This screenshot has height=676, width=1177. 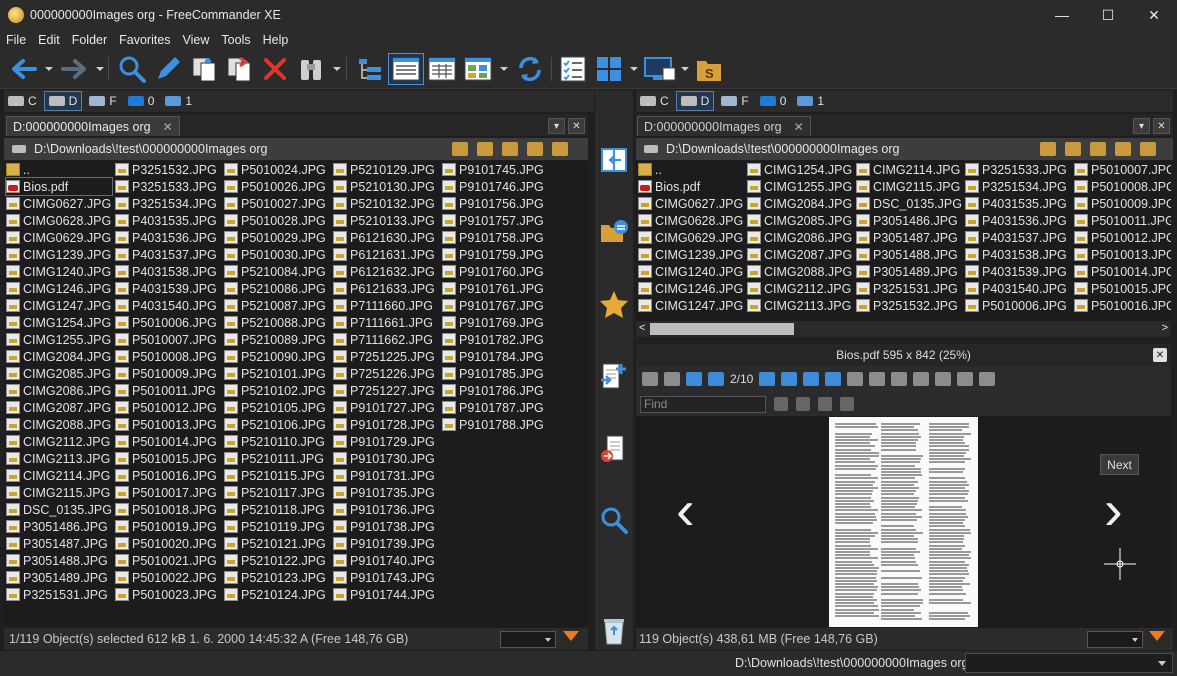 What do you see at coordinates (168, 127) in the screenshot?
I see `tab-close-icon: ✕` at bounding box center [168, 127].